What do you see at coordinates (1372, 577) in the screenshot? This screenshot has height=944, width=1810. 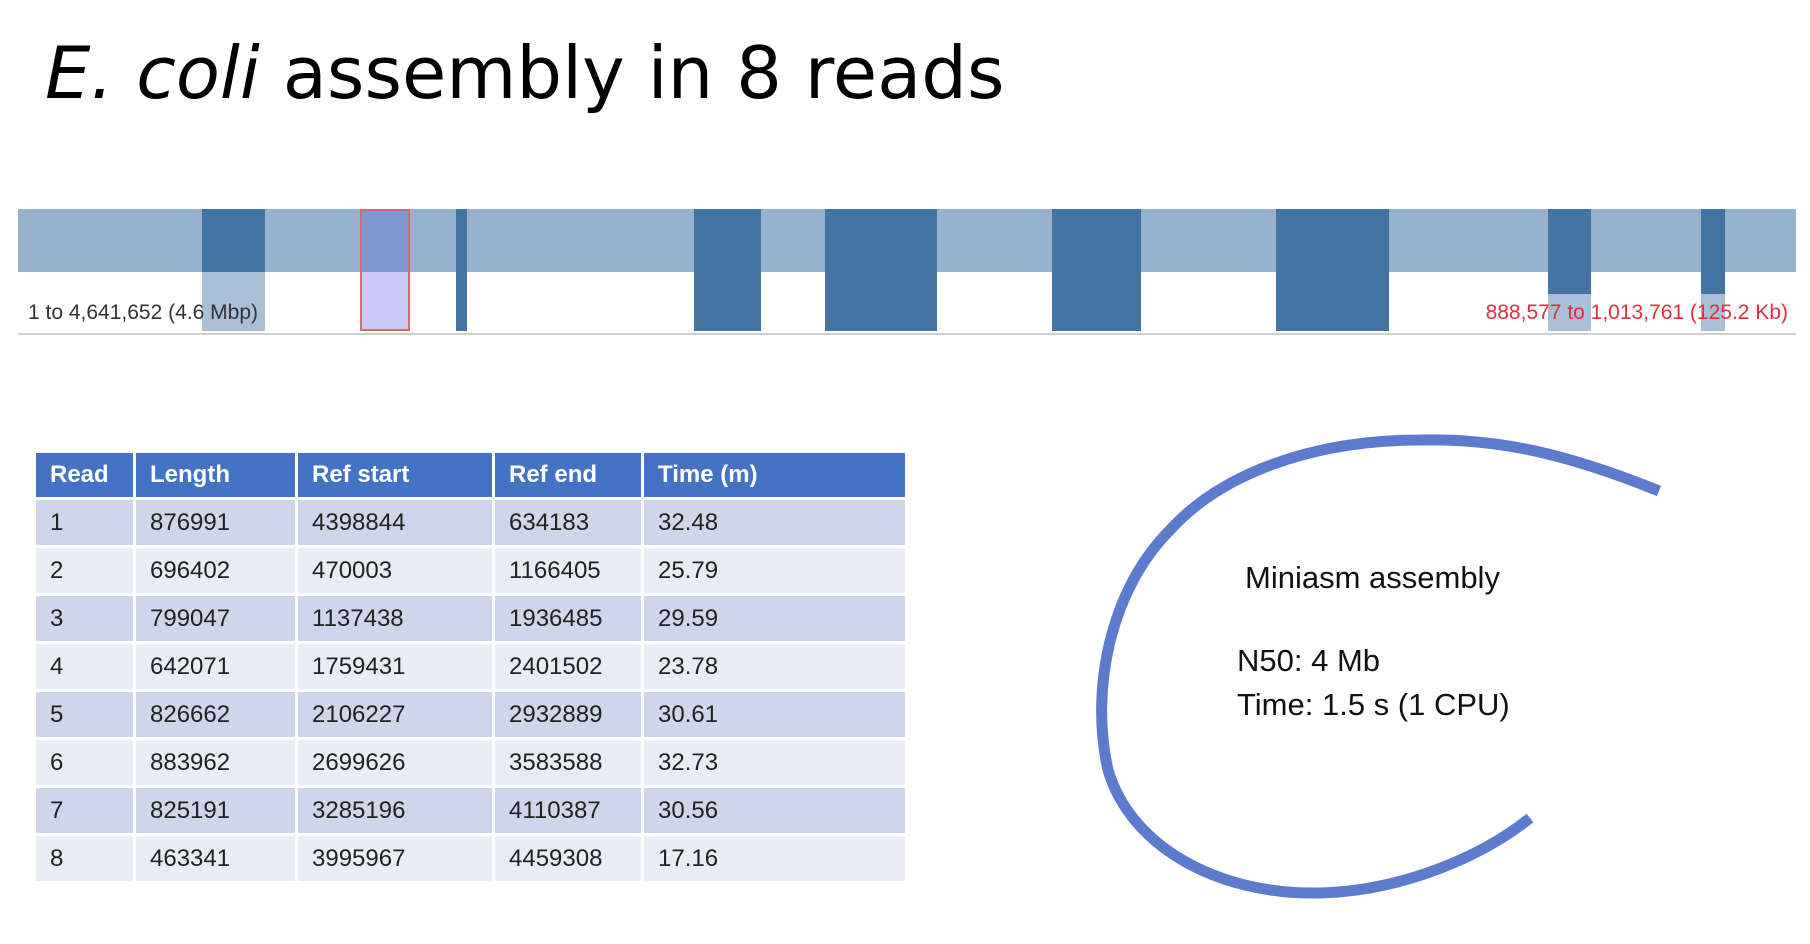 I see `assembly-title: Miniasm assembly` at bounding box center [1372, 577].